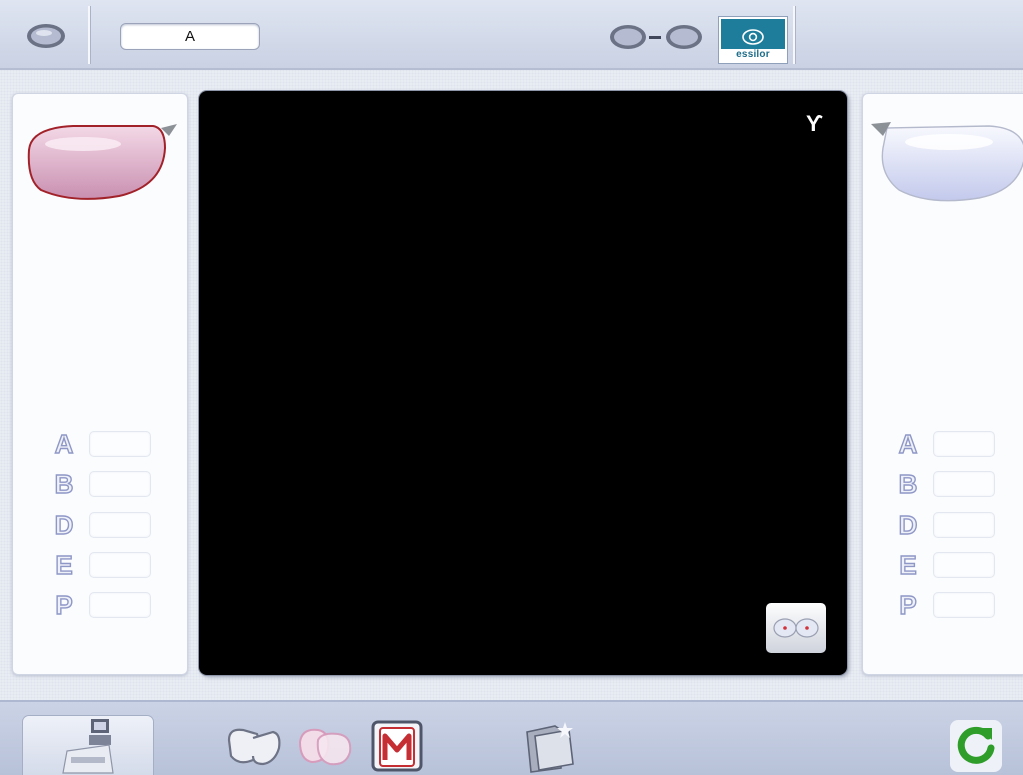  I want to click on lens-pair-link-button, so click(656, 37).